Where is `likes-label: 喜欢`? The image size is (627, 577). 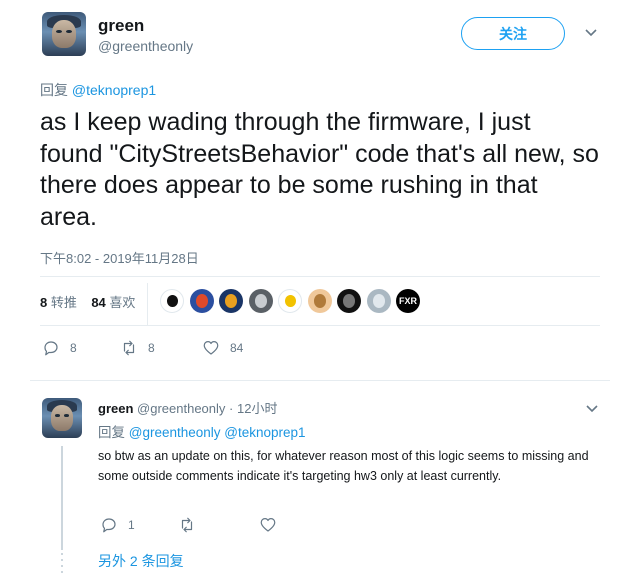 likes-label: 喜欢 is located at coordinates (122, 302).